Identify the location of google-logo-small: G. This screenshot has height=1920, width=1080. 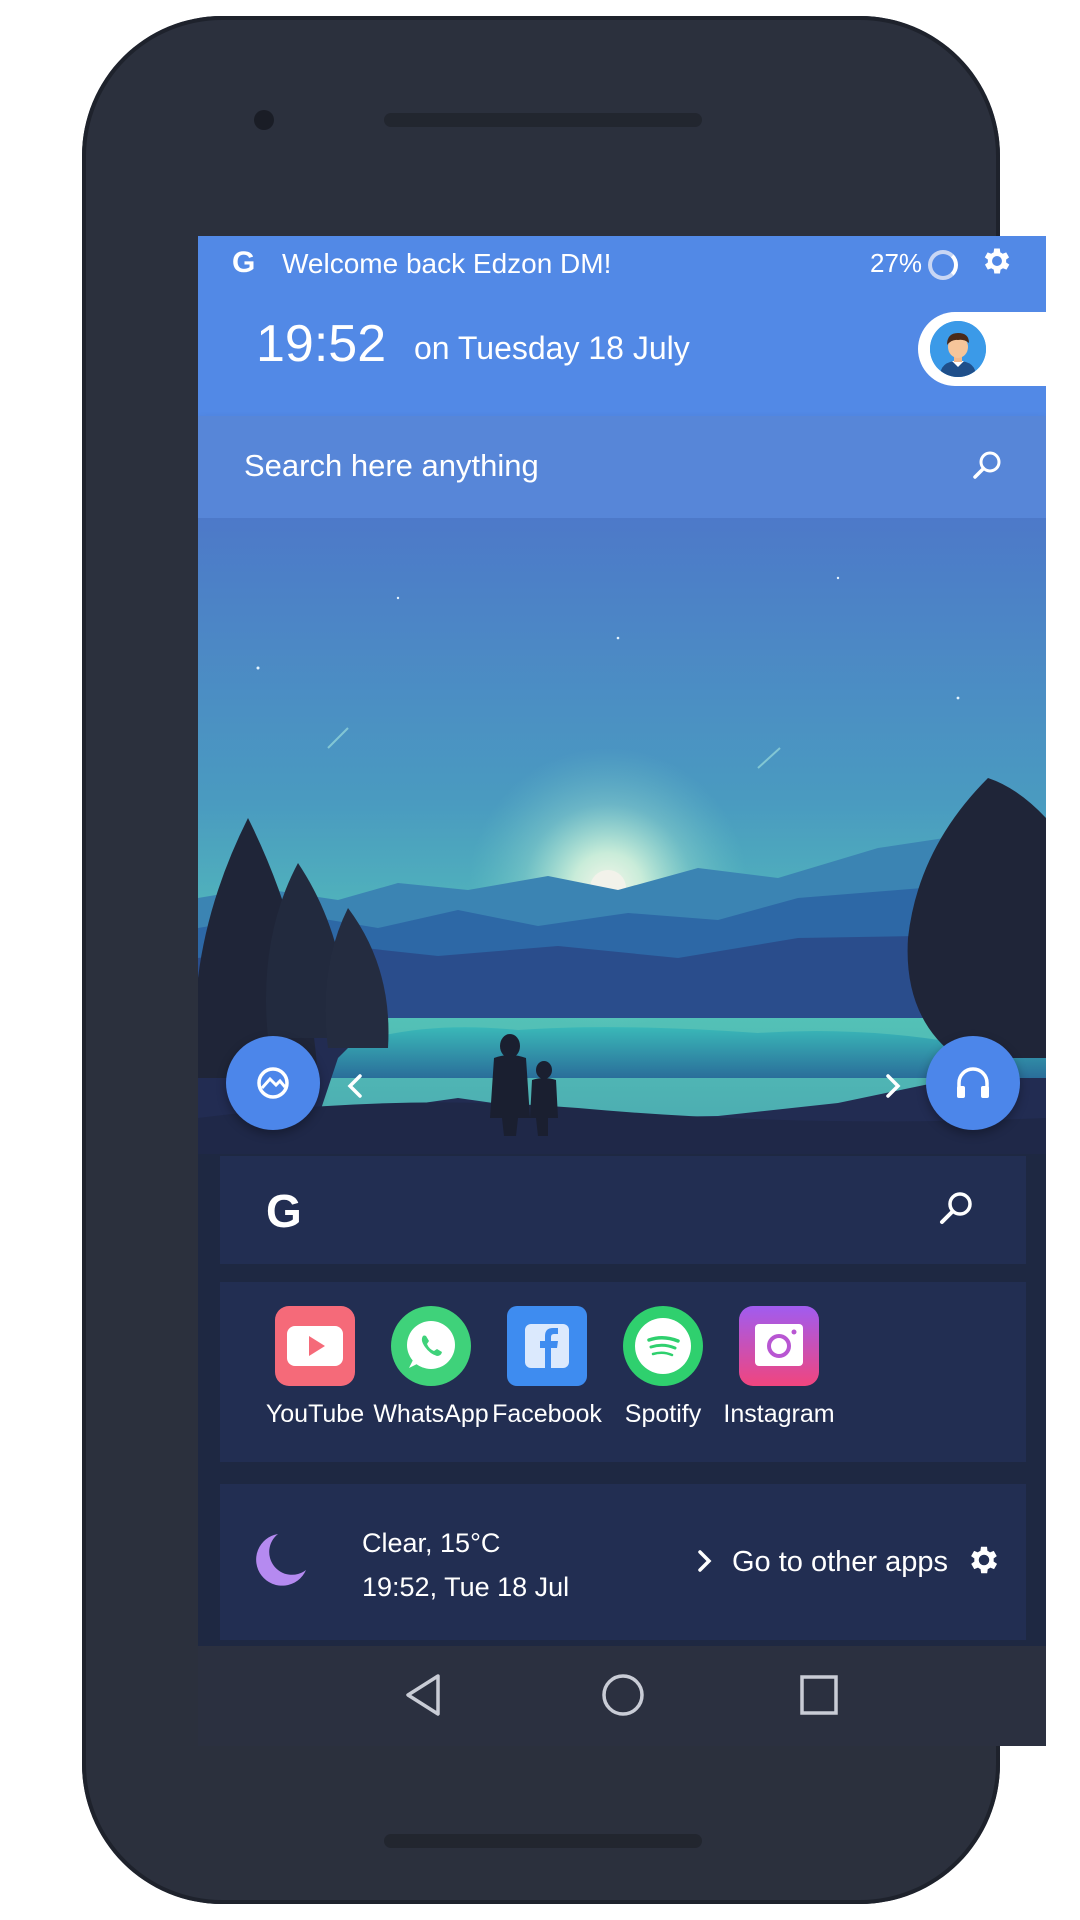
(244, 262).